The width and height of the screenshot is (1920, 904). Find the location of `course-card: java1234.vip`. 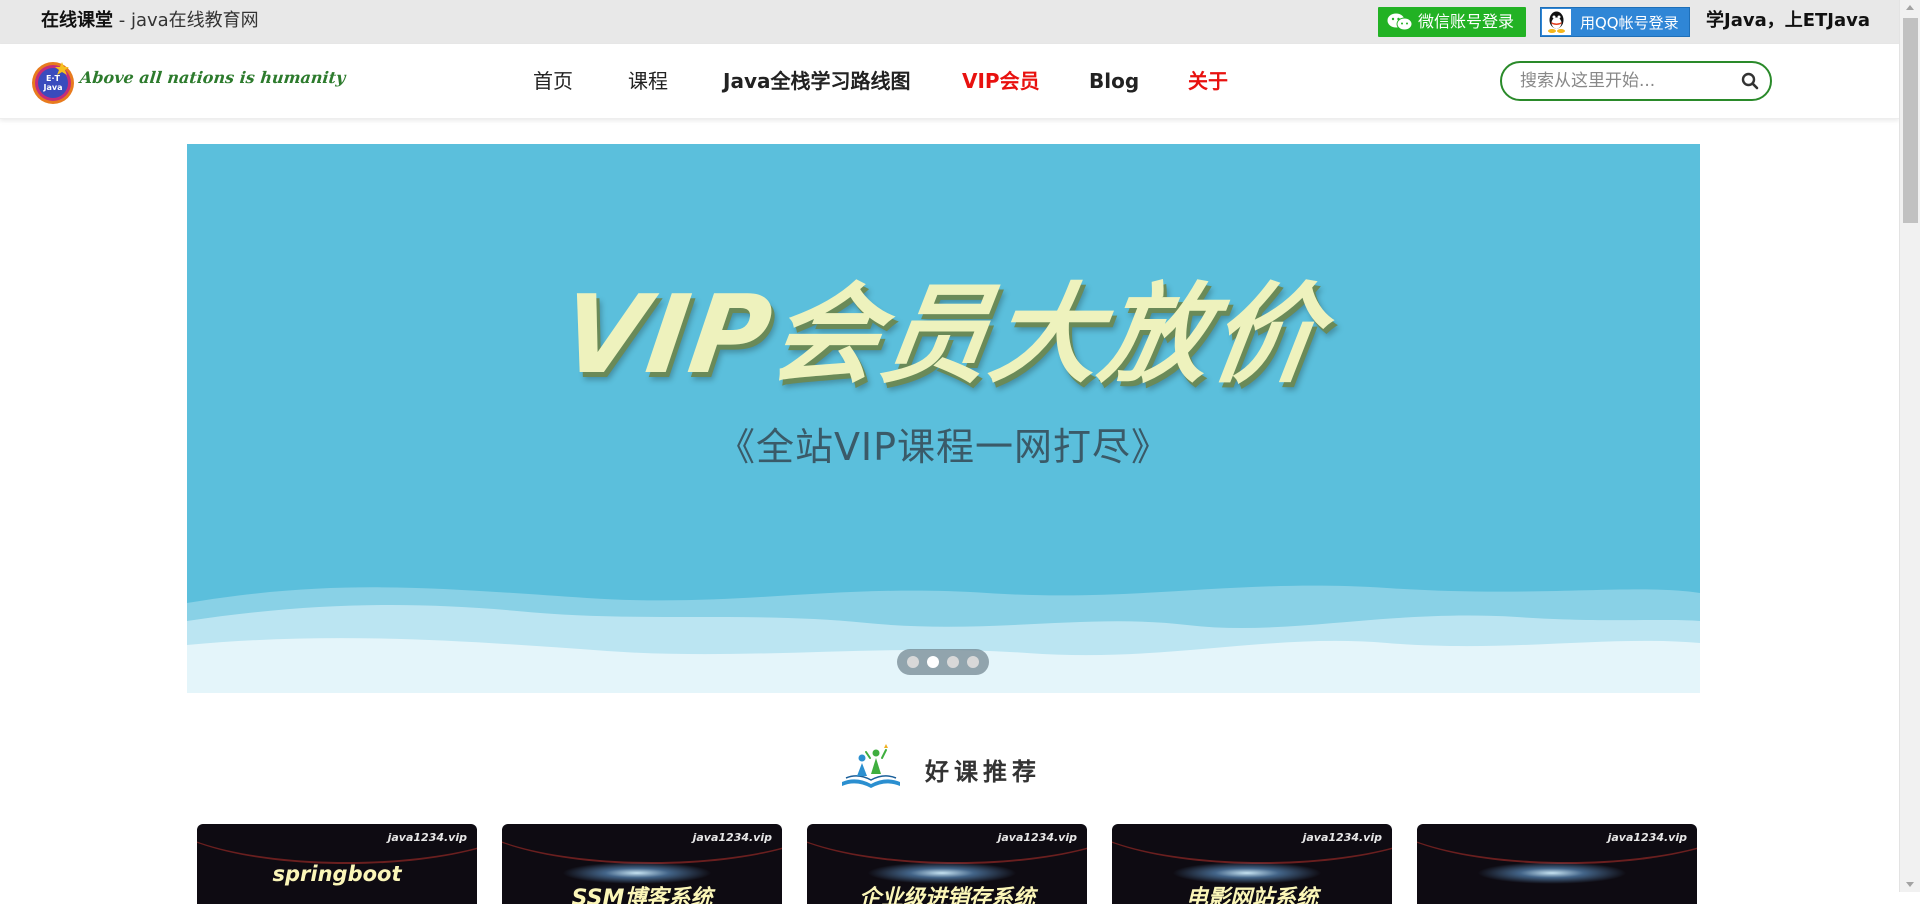

course-card: java1234.vip is located at coordinates (1557, 864).